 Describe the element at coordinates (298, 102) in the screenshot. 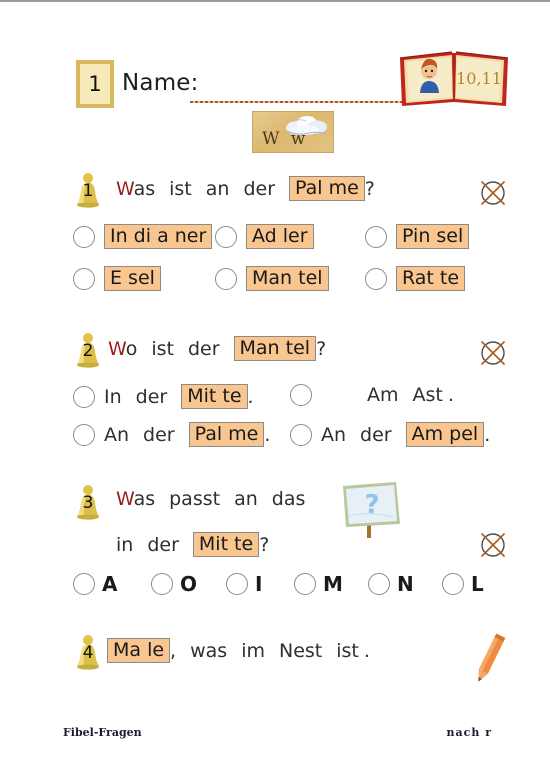

I see `name-input-line` at that location.